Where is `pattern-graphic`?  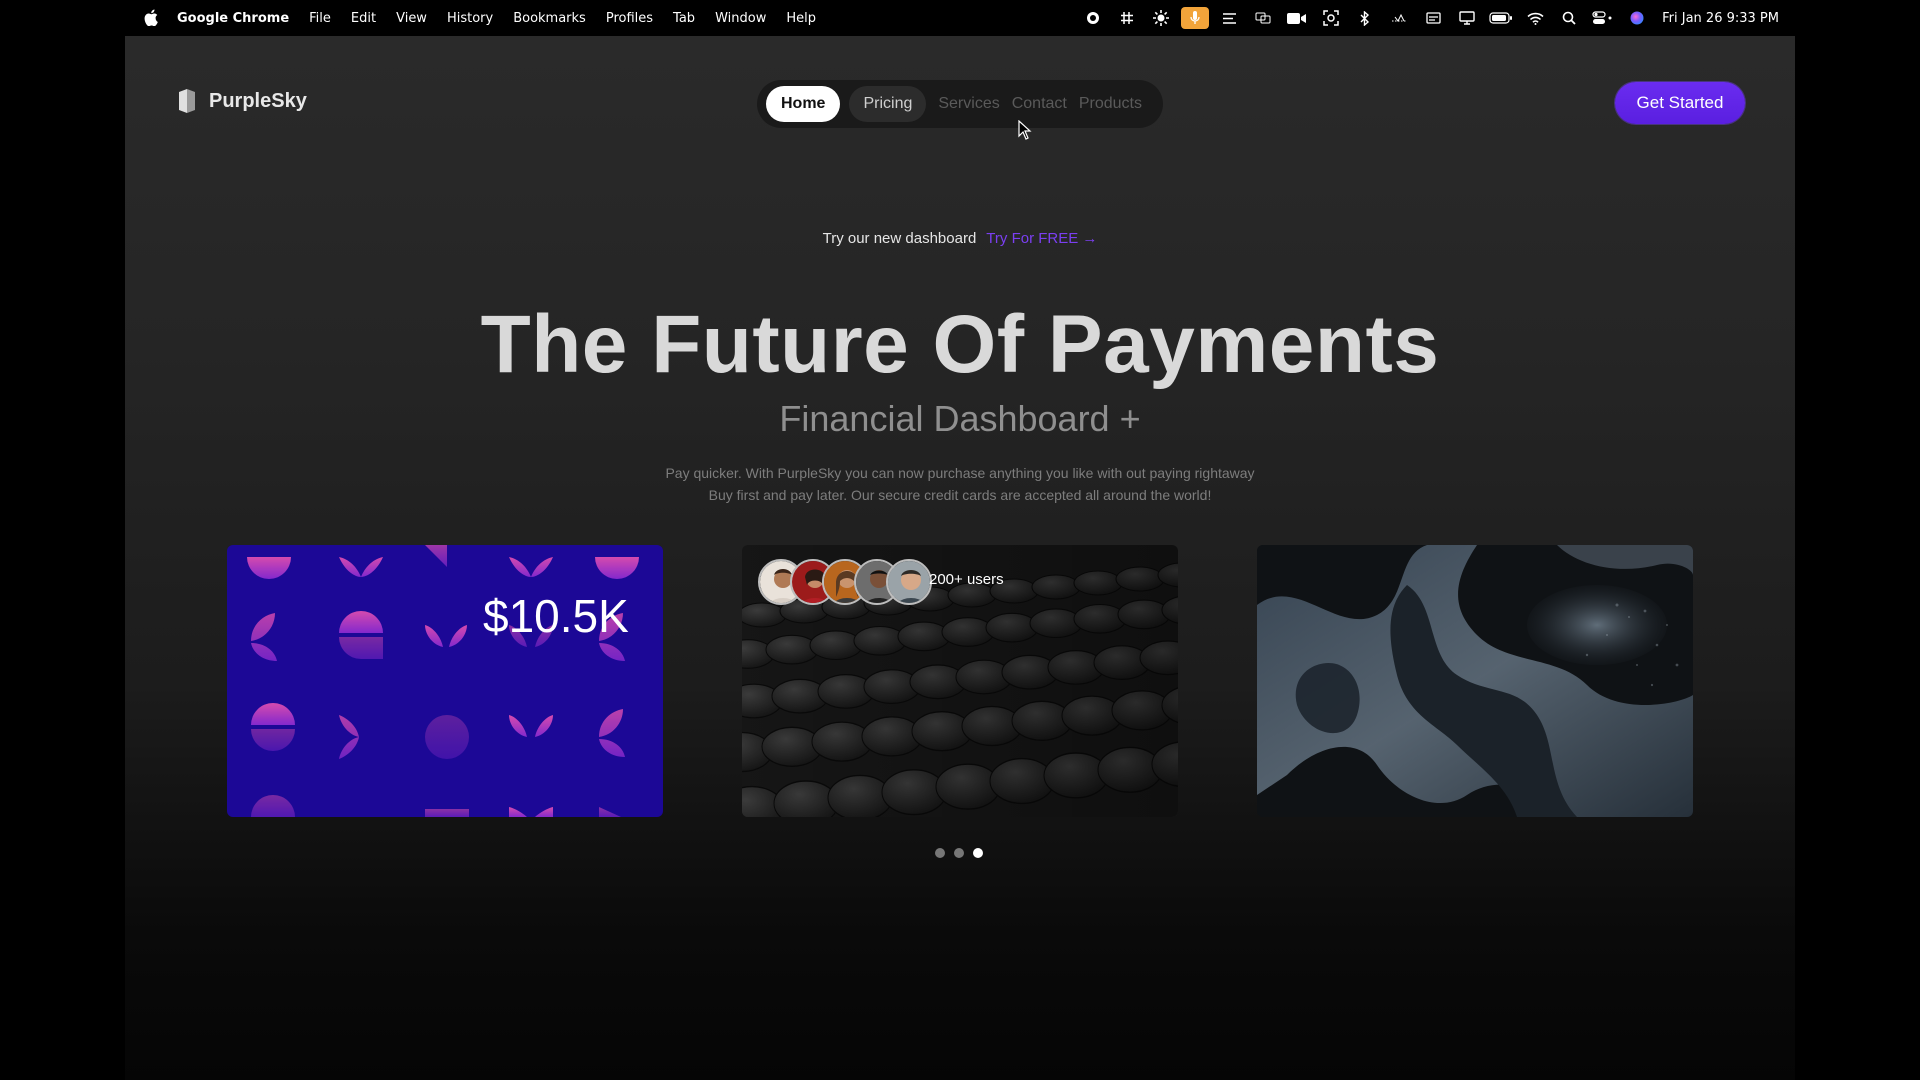 pattern-graphic is located at coordinates (443, 681).